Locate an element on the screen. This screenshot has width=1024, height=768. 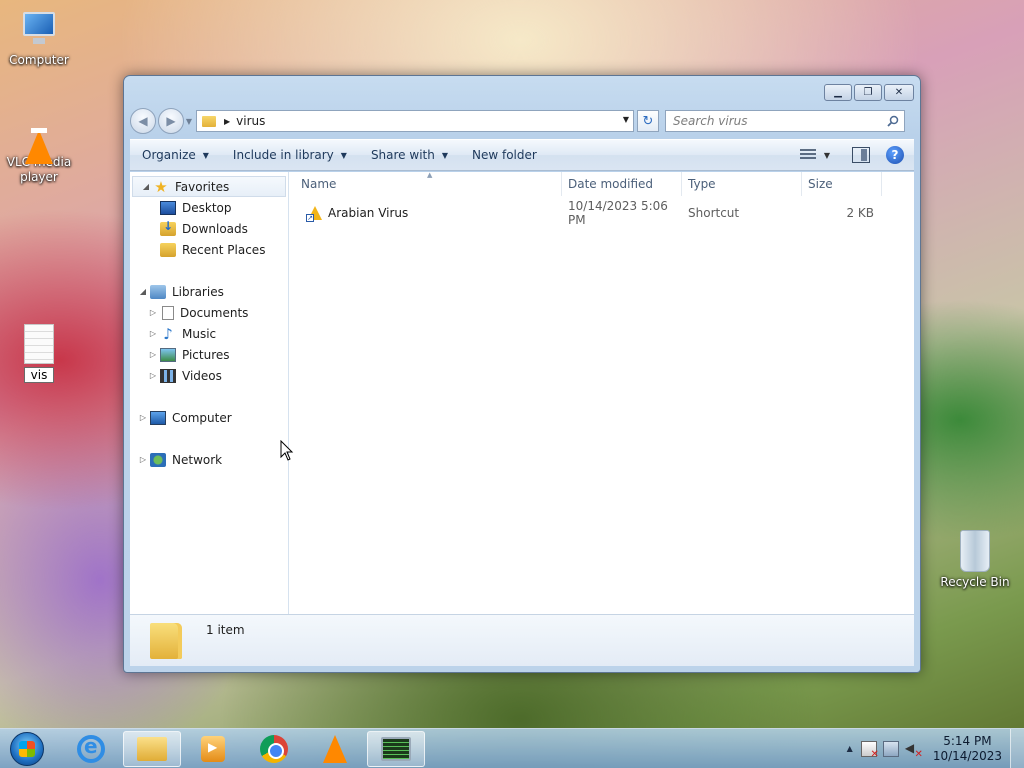
tree-item-videos: ▷ Videos is located at coordinates (209, 375).